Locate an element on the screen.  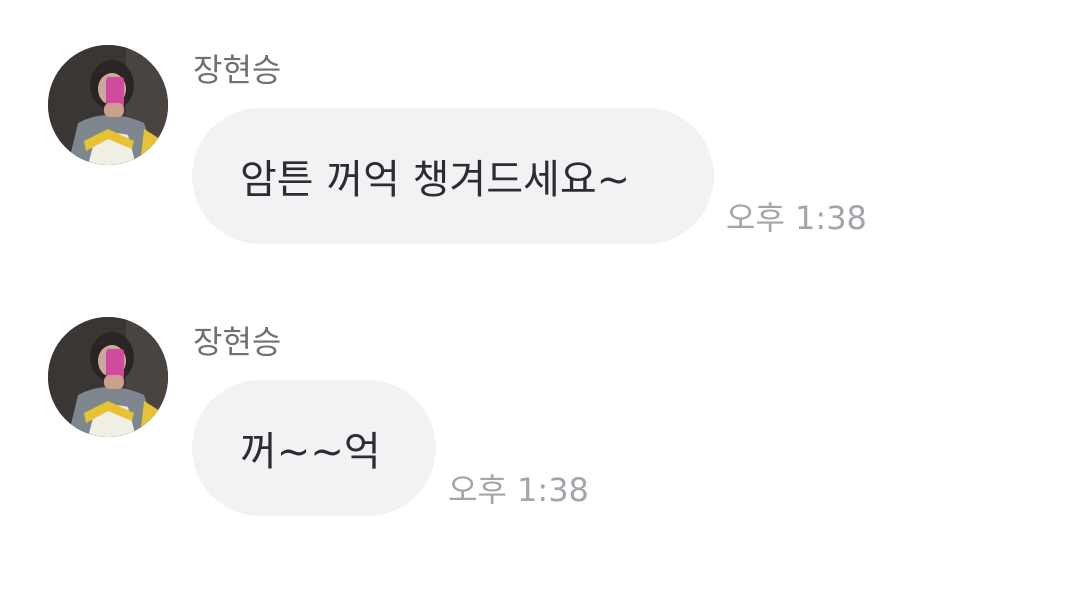
message-text: 암튼 꺼억 챙겨드세요~ is located at coordinates (435, 180).